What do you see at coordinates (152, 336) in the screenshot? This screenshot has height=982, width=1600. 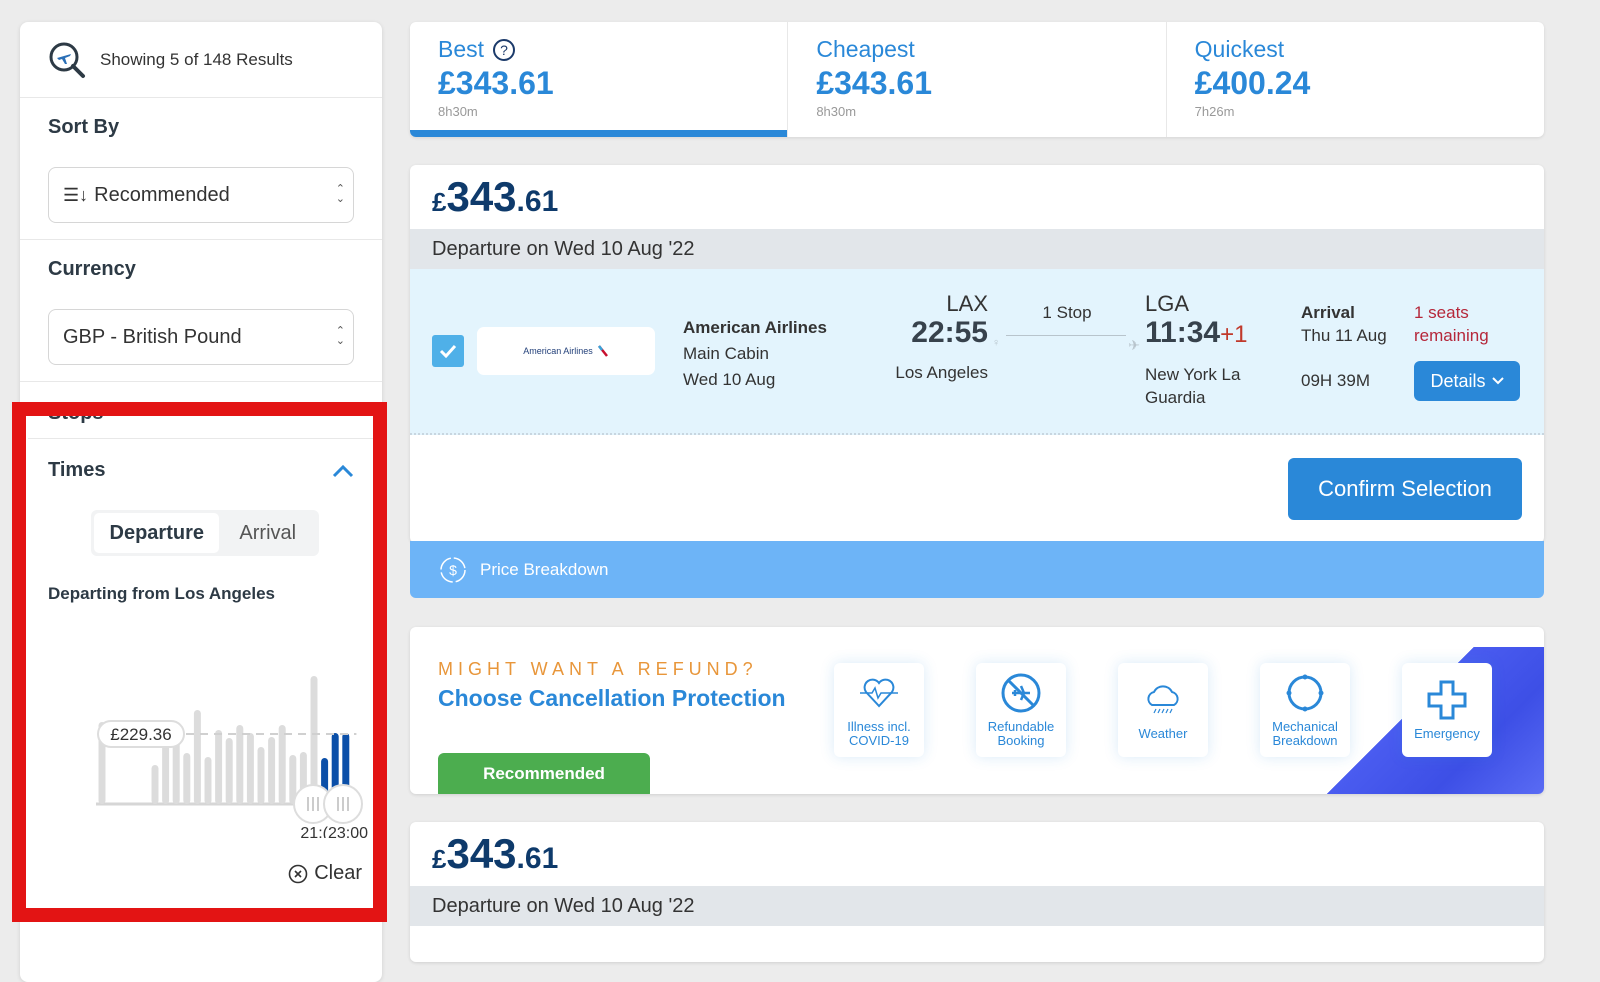 I see `currency-value: GBP - British Pound` at bounding box center [152, 336].